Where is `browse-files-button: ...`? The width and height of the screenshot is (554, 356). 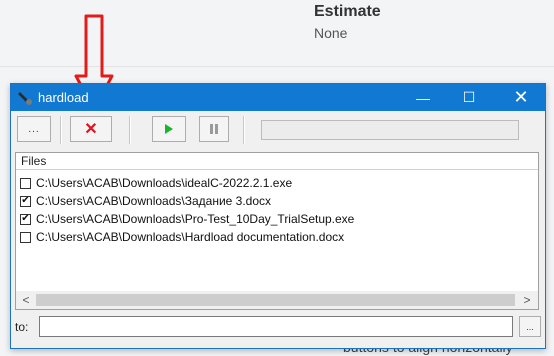
browse-files-button: ... is located at coordinates (34, 129).